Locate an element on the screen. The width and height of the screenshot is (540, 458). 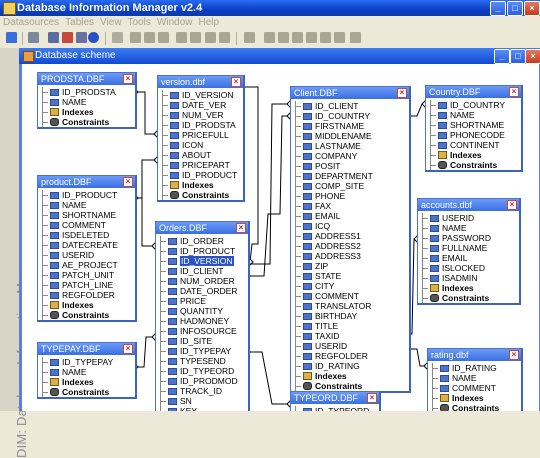
field-row: KEY is located at coordinates (202, 408).